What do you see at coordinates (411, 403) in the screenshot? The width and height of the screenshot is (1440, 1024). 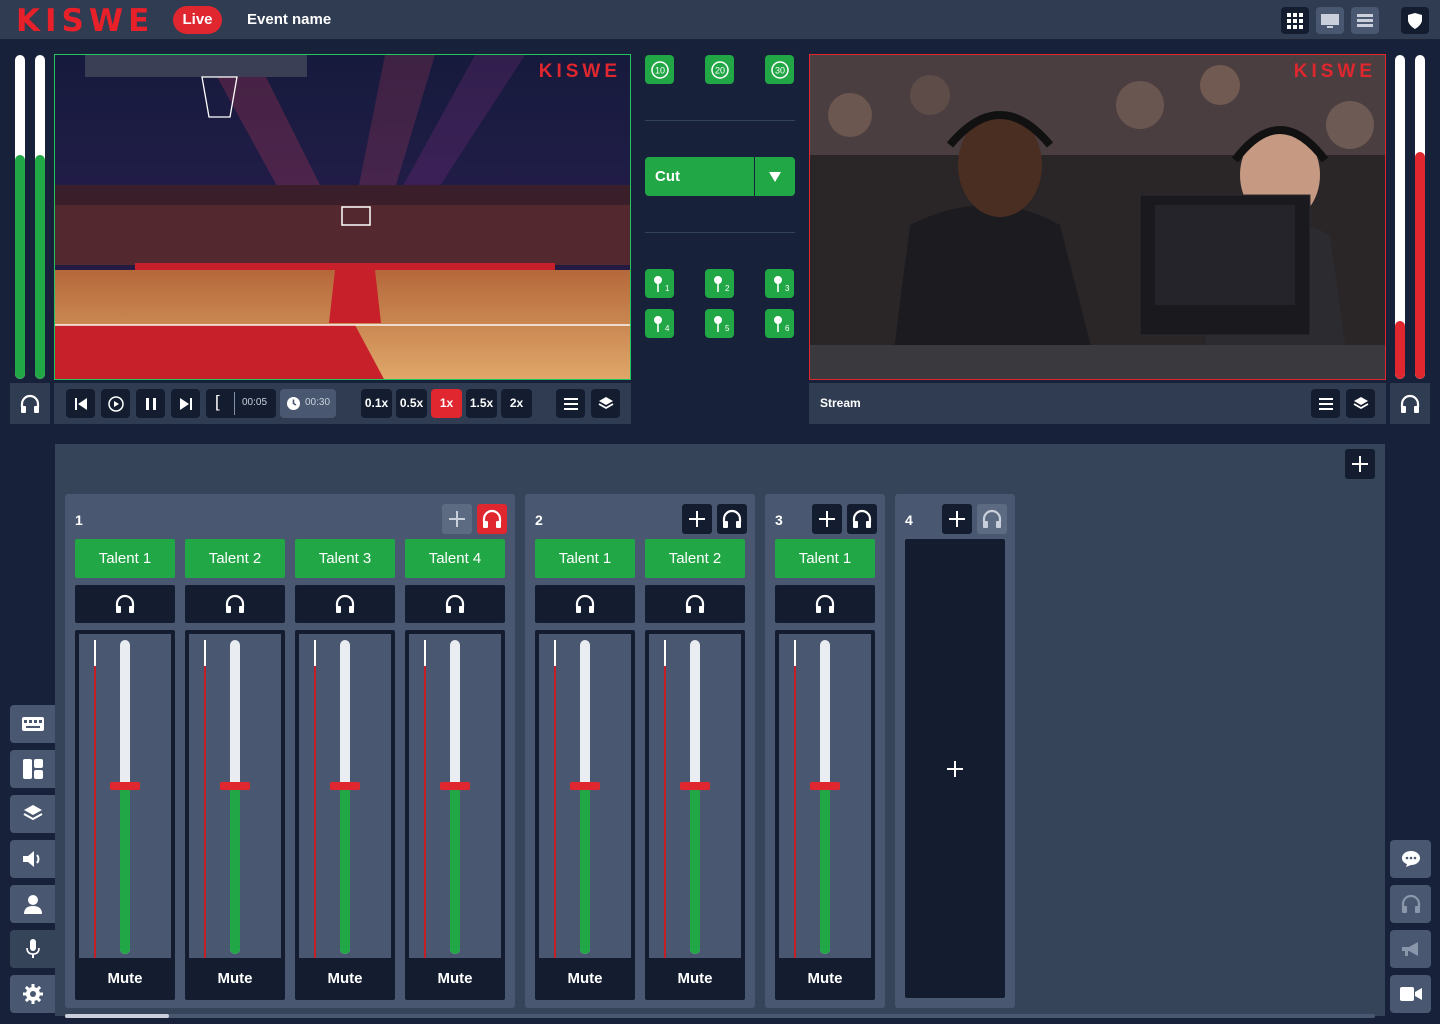 I see `speed-0-5x: 0.5x` at bounding box center [411, 403].